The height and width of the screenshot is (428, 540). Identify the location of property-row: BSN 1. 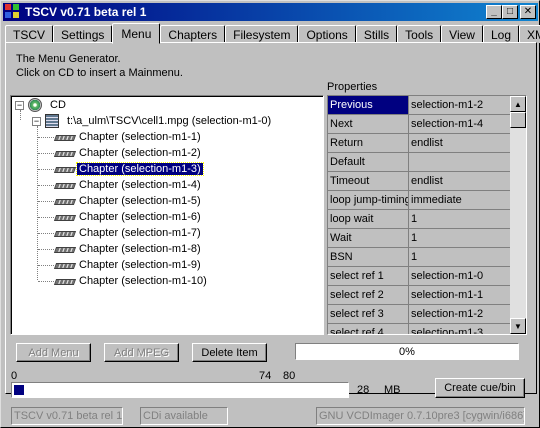
(419, 257).